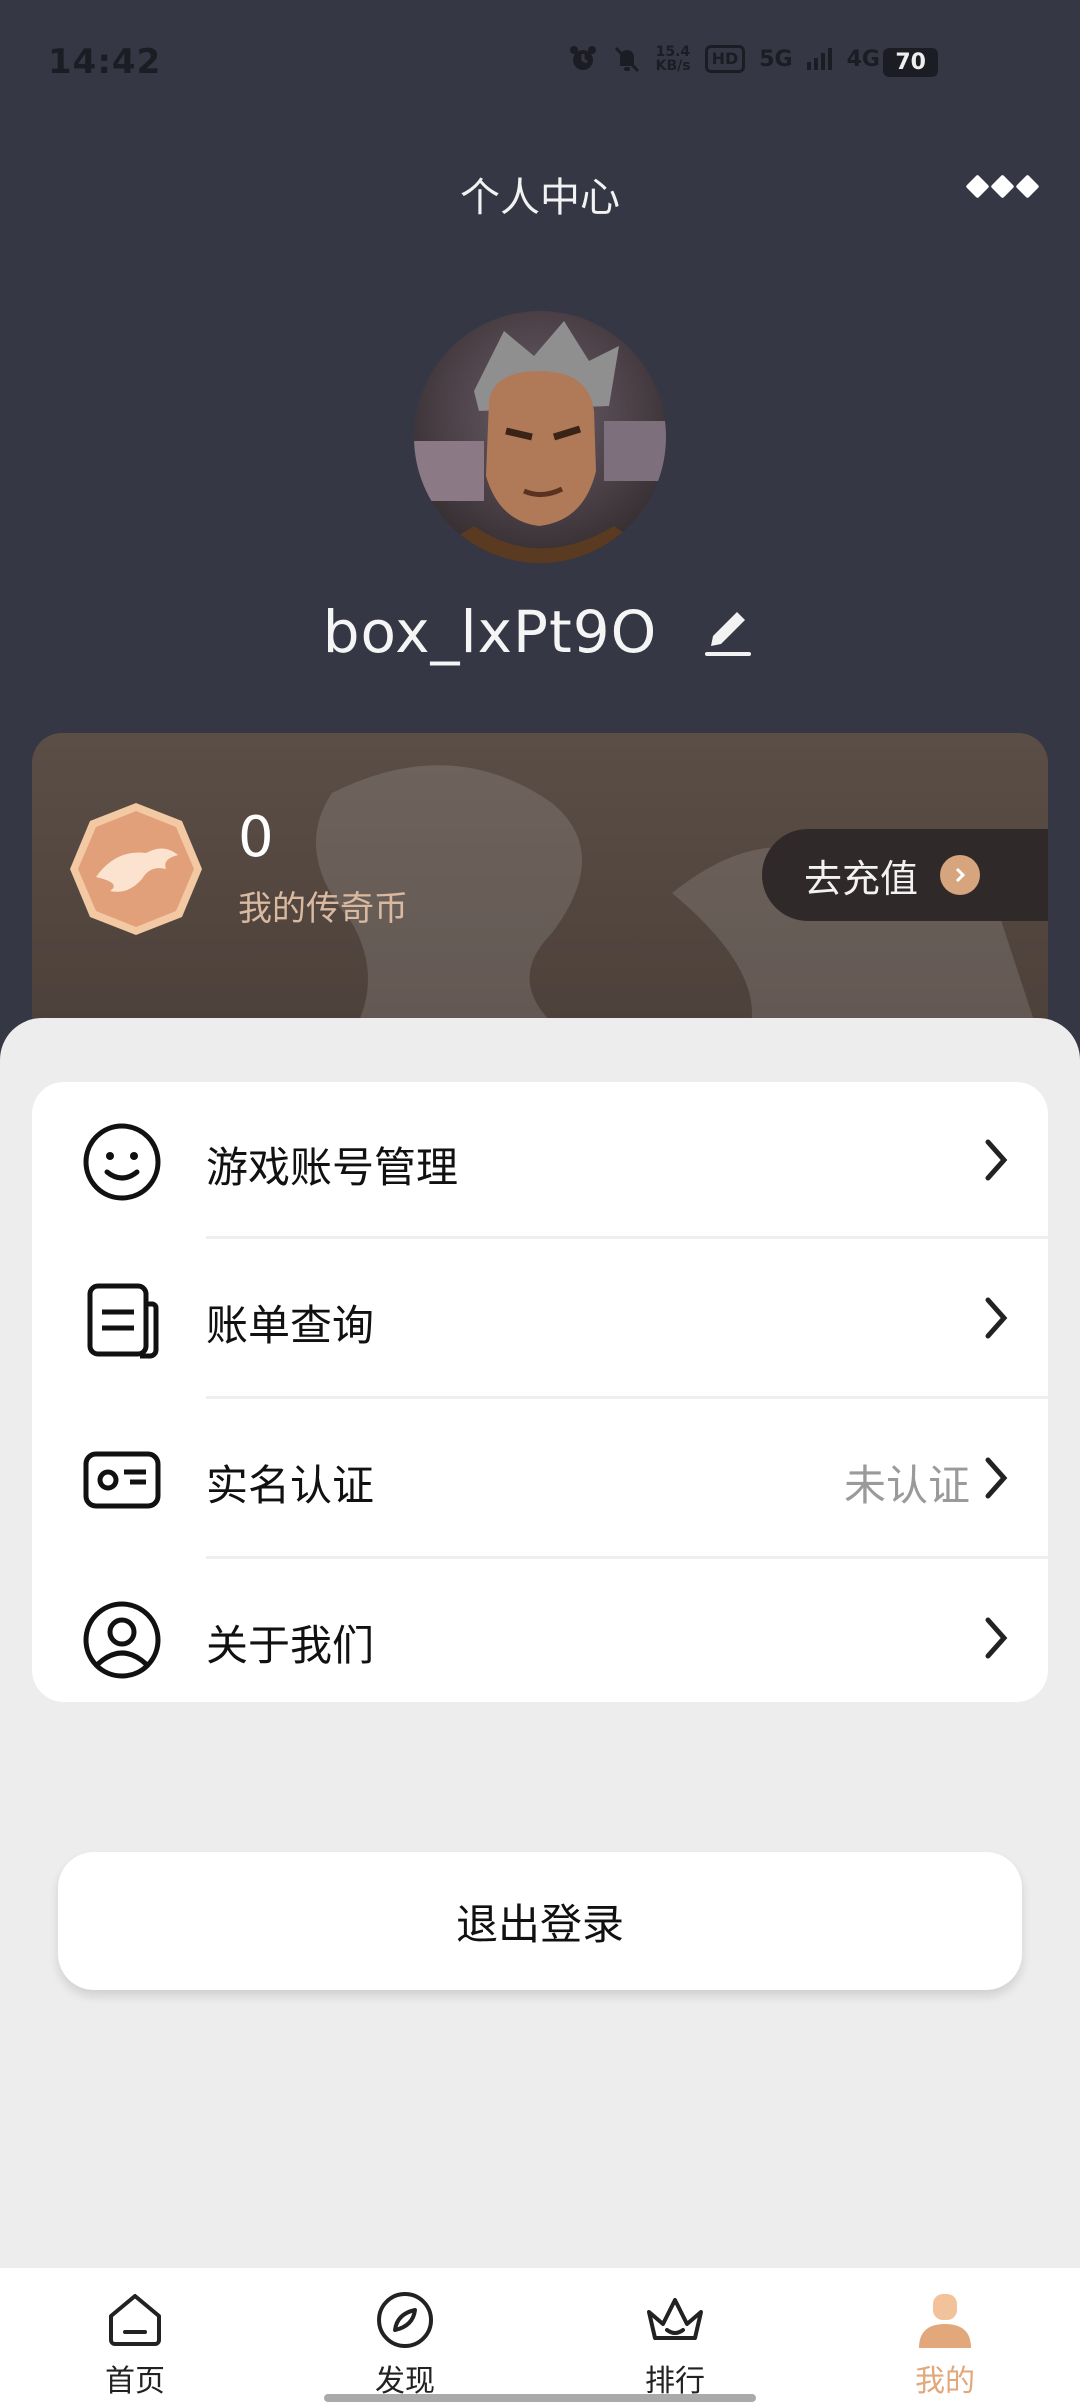  Describe the element at coordinates (540, 198) in the screenshot. I see `page-title: 个人中心` at that location.